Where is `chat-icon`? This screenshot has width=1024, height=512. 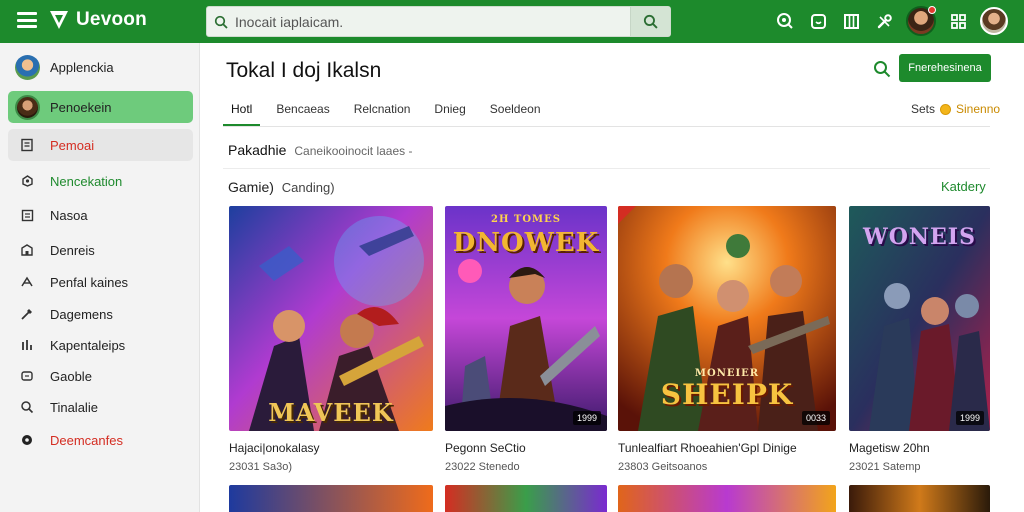 chat-icon is located at coordinates (818, 21).